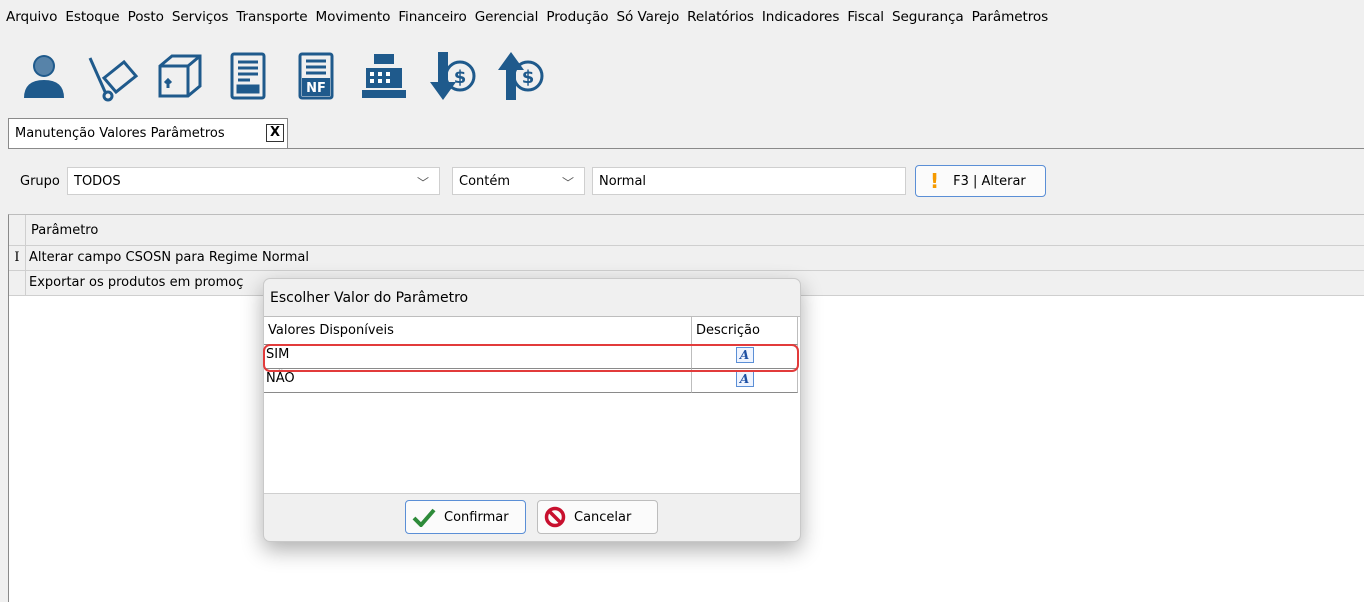 This screenshot has width=1364, height=602. I want to click on selection-highlight, so click(531, 358).